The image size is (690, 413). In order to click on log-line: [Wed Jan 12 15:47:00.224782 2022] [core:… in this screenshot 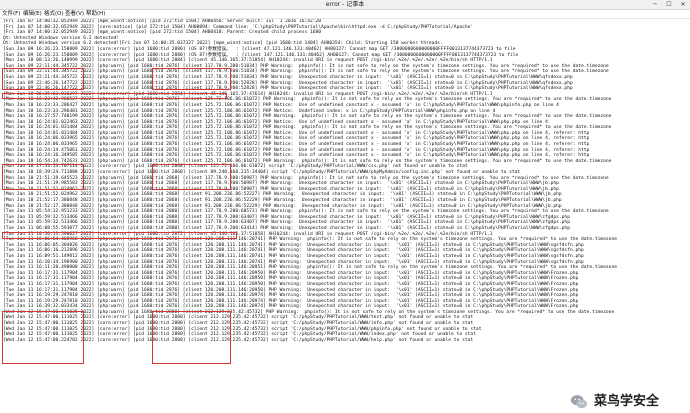, I will do `click(238, 340)`.